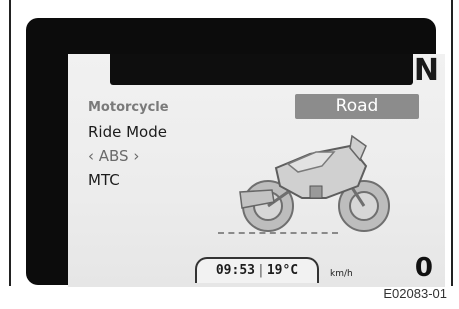 The image size is (459, 309). What do you see at coordinates (278, 233) in the screenshot?
I see `ground-dashed-line` at bounding box center [278, 233].